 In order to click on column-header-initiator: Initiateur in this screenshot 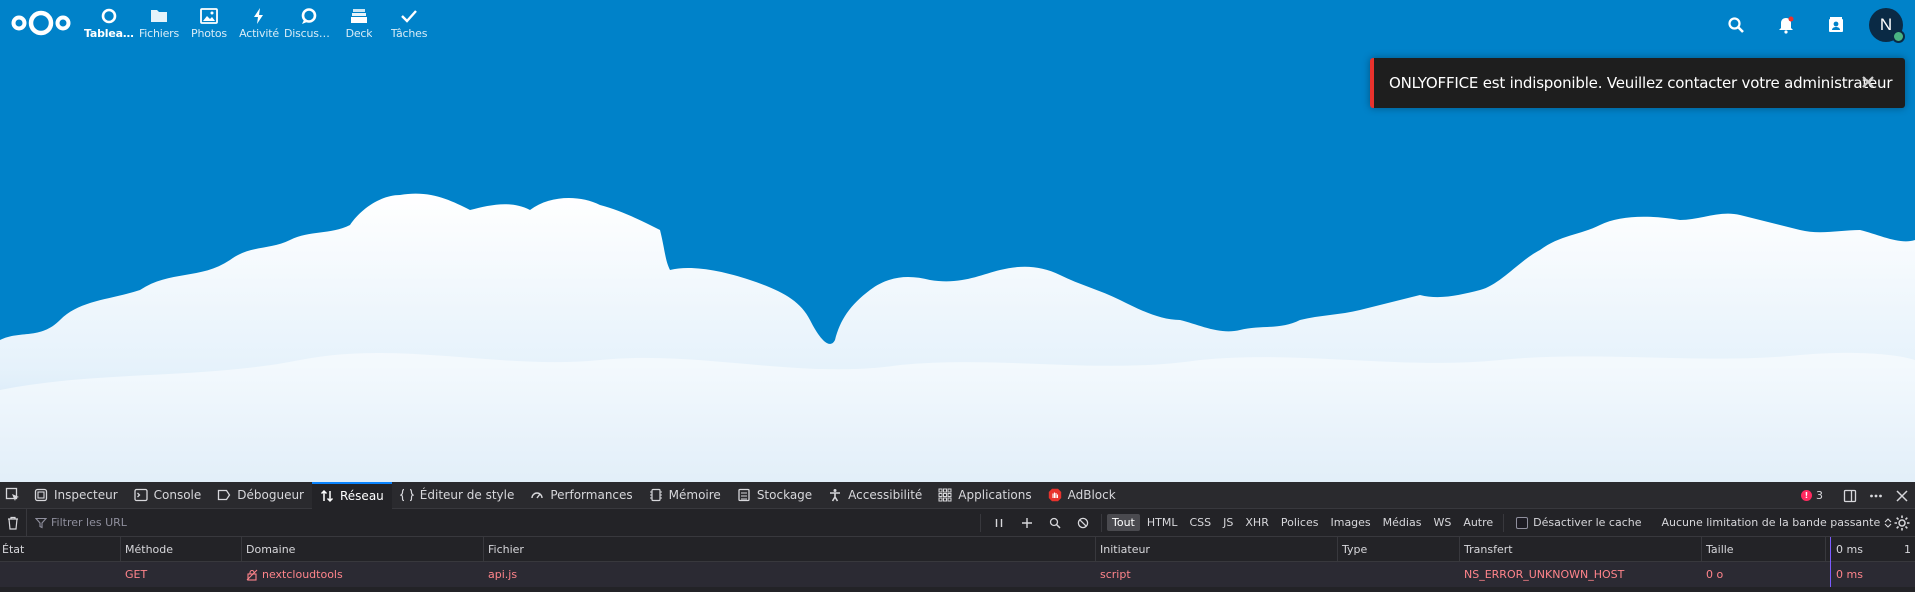, I will do `click(1217, 549)`.